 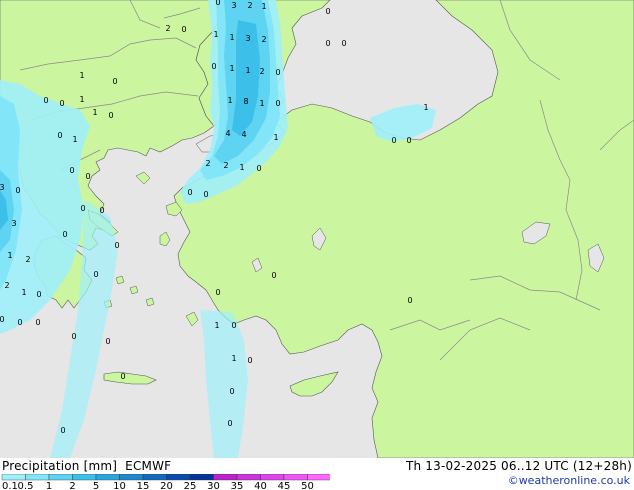 What do you see at coordinates (49, 485) in the screenshot?
I see `scale-tick-label: 1` at bounding box center [49, 485].